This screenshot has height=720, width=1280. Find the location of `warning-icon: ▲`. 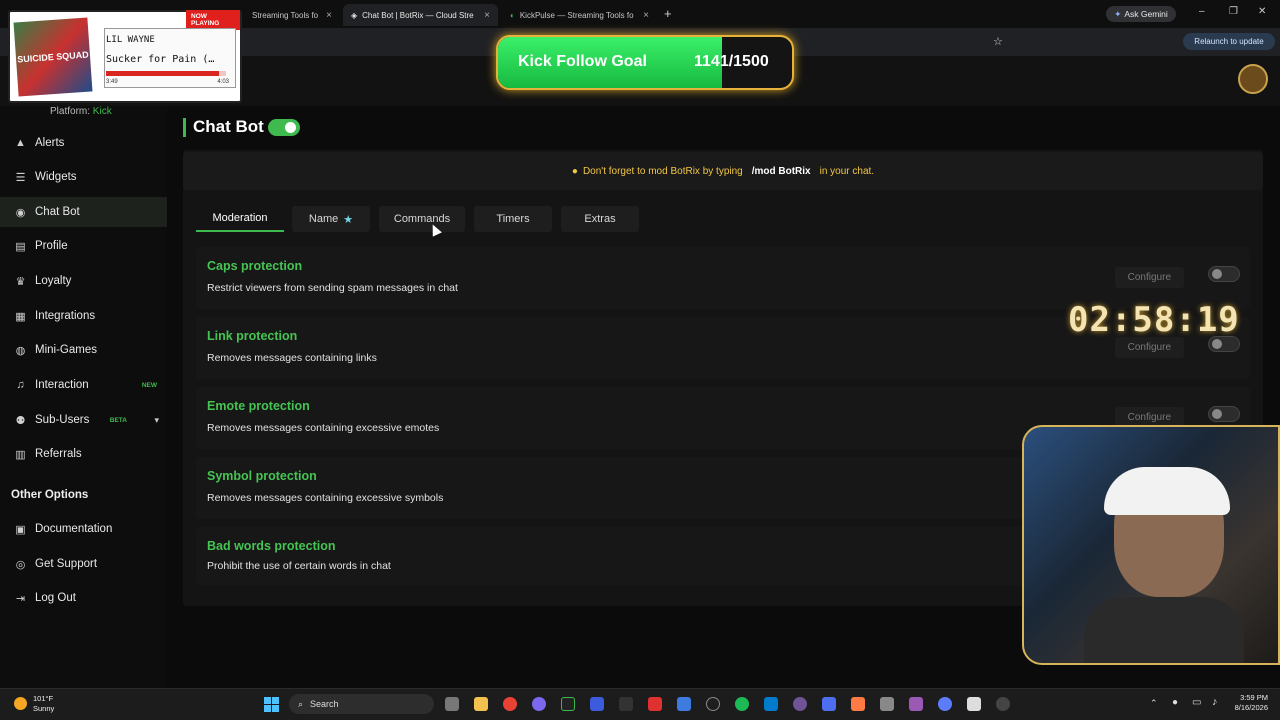

warning-icon: ▲ is located at coordinates (20, 143).